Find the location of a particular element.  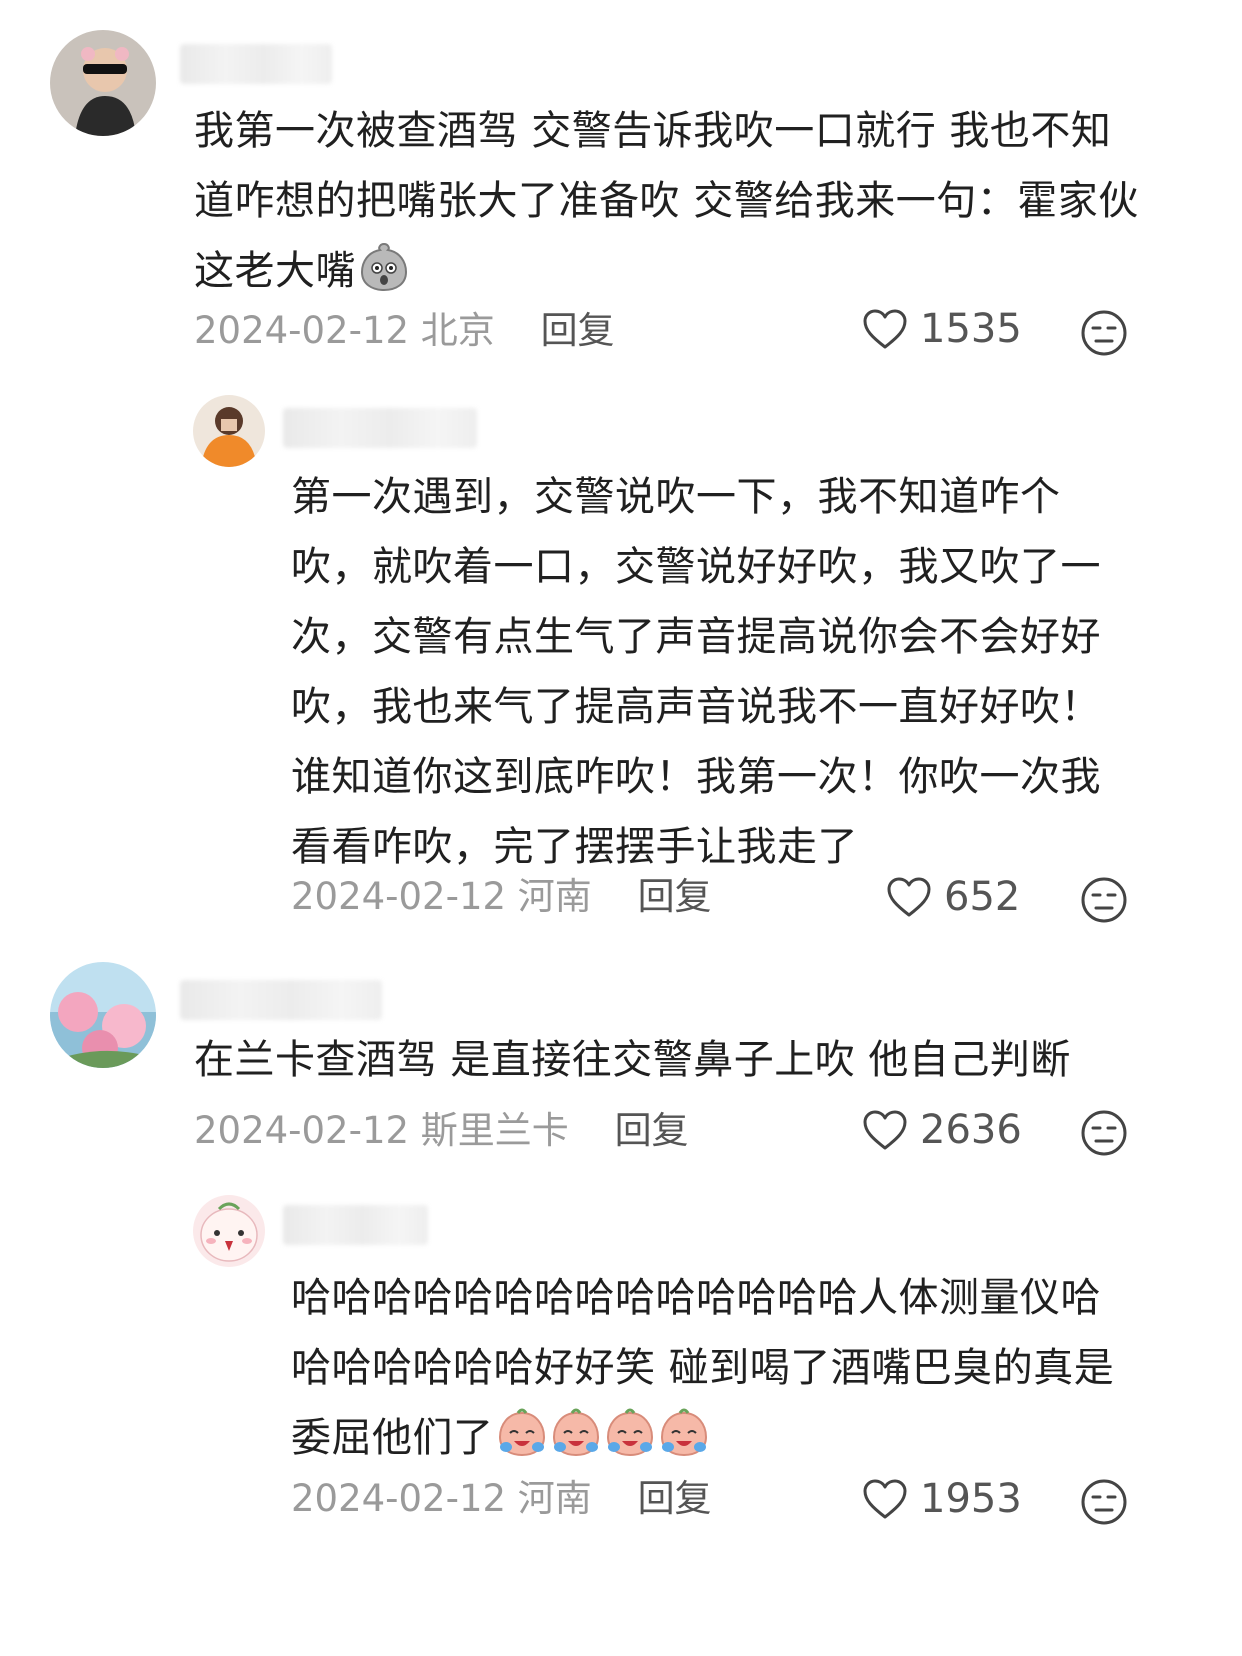

like-count: 1535 is located at coordinates (971, 329).